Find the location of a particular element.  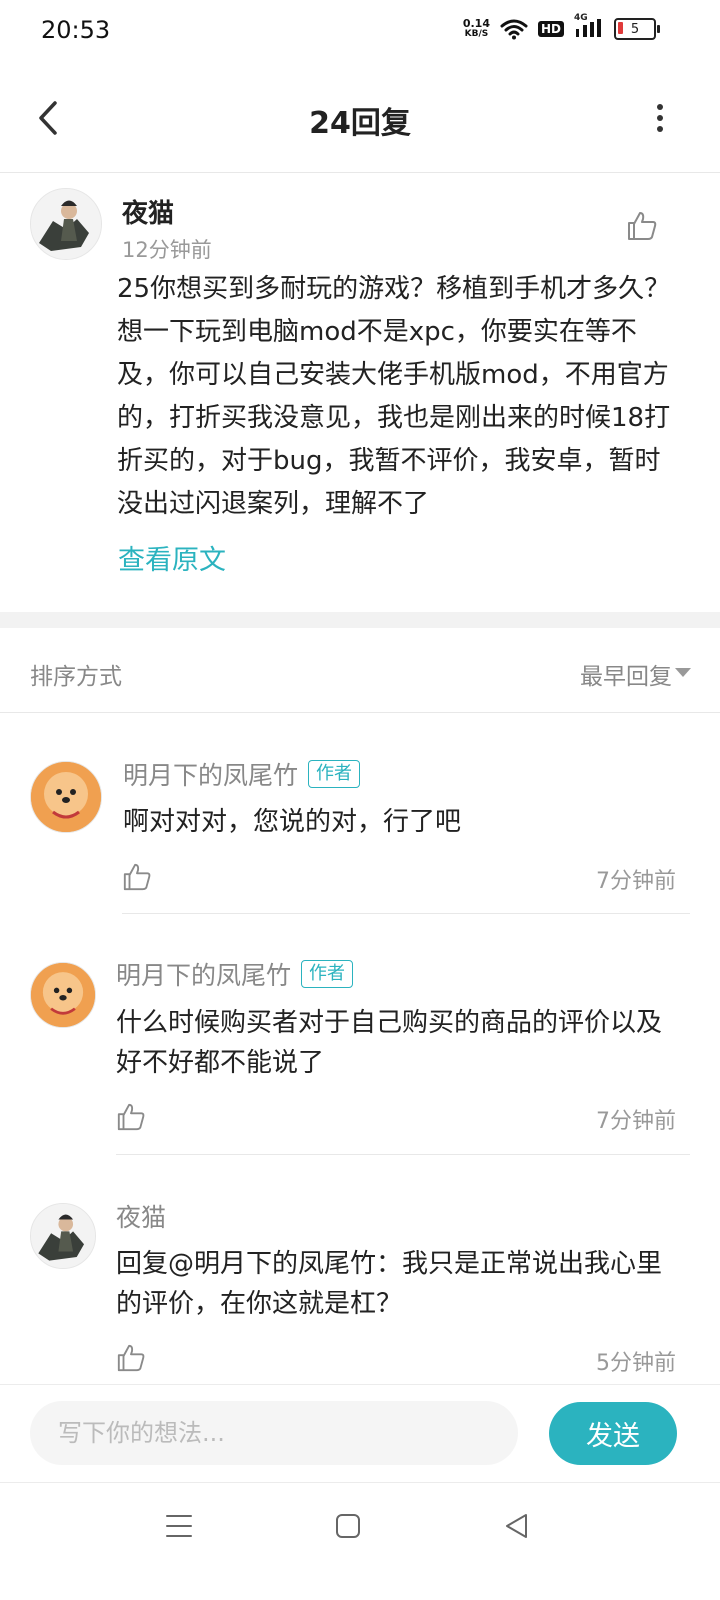

square-icon is located at coordinates (348, 1526).